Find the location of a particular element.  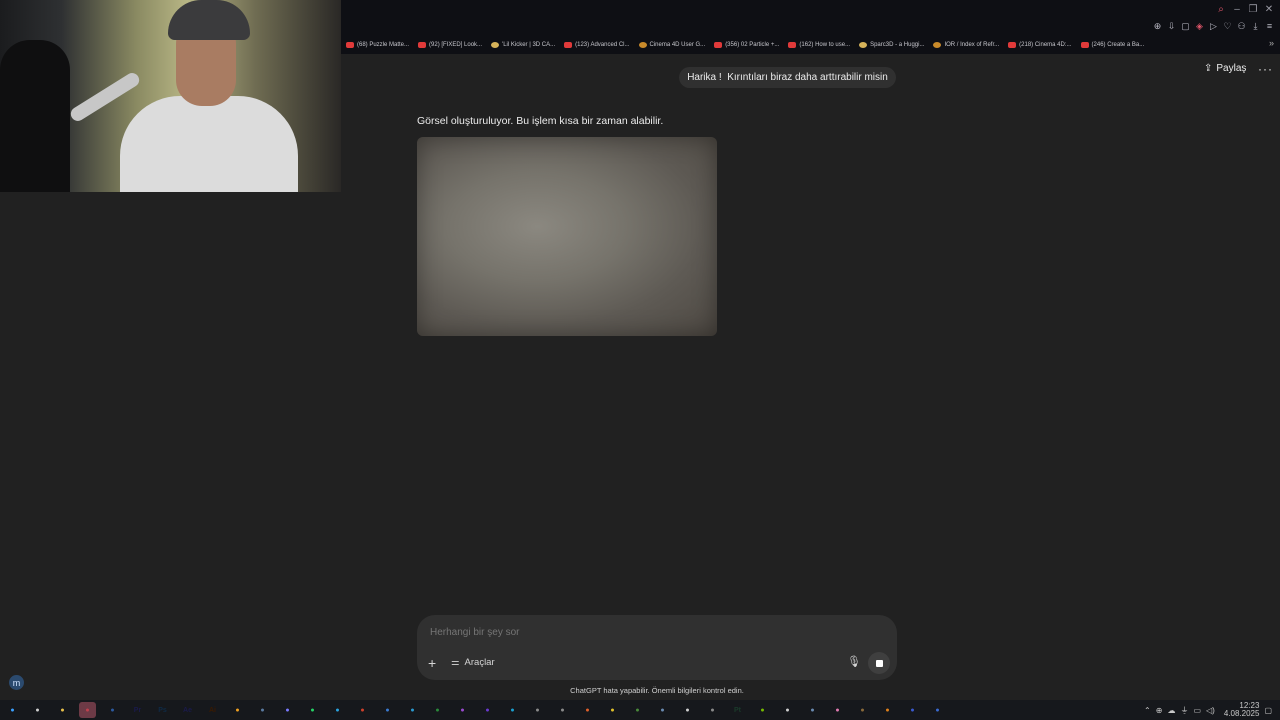

add-attachment-button: + is located at coordinates (432, 663).